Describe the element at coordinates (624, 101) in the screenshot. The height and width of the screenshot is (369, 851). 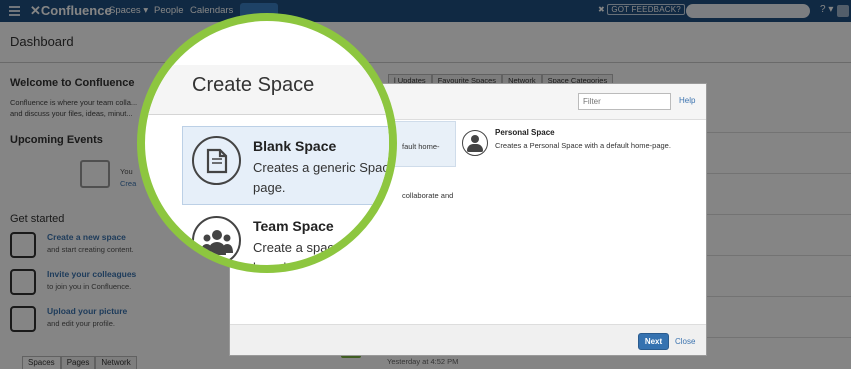
I see `filter-input` at that location.